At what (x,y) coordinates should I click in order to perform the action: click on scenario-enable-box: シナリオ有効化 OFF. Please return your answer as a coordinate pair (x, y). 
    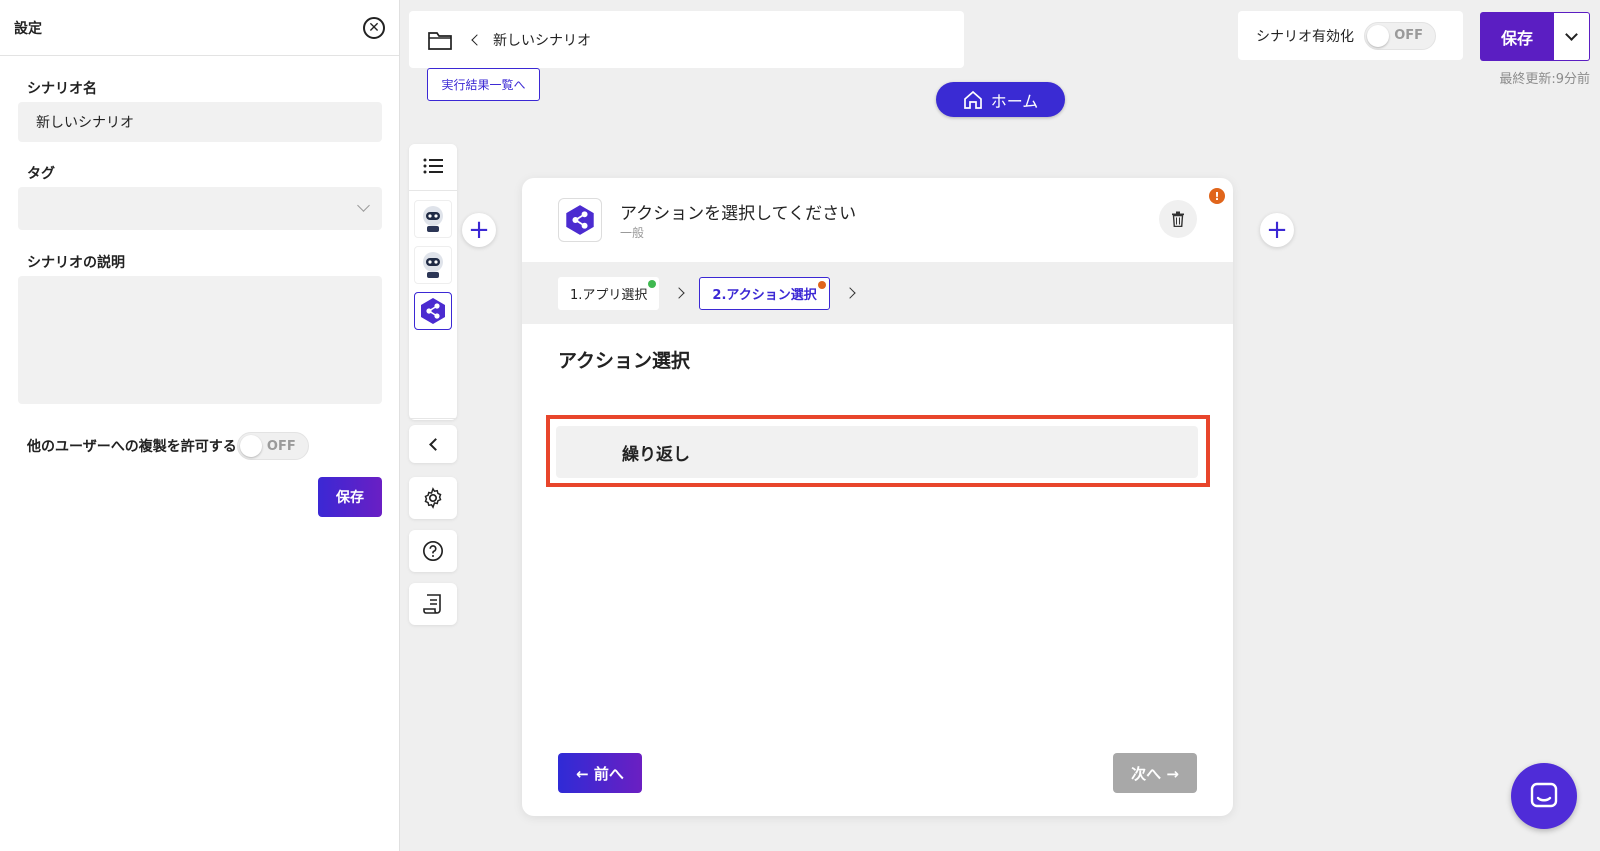
    Looking at the image, I should click on (1350, 35).